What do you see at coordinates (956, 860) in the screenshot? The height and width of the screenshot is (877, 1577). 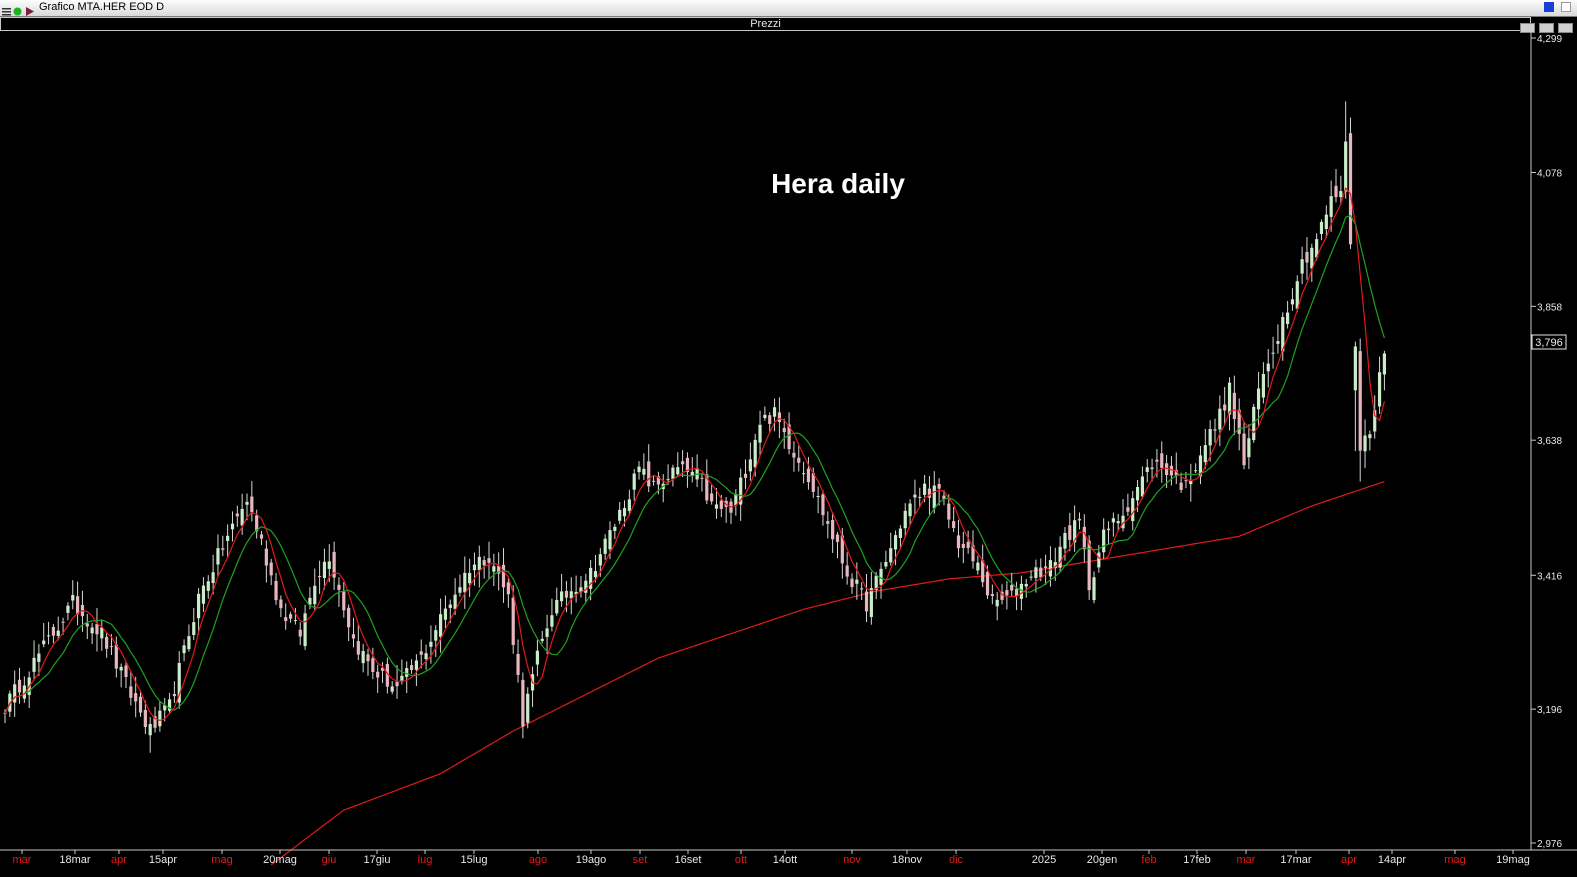 I see `x-tick-label: dic` at bounding box center [956, 860].